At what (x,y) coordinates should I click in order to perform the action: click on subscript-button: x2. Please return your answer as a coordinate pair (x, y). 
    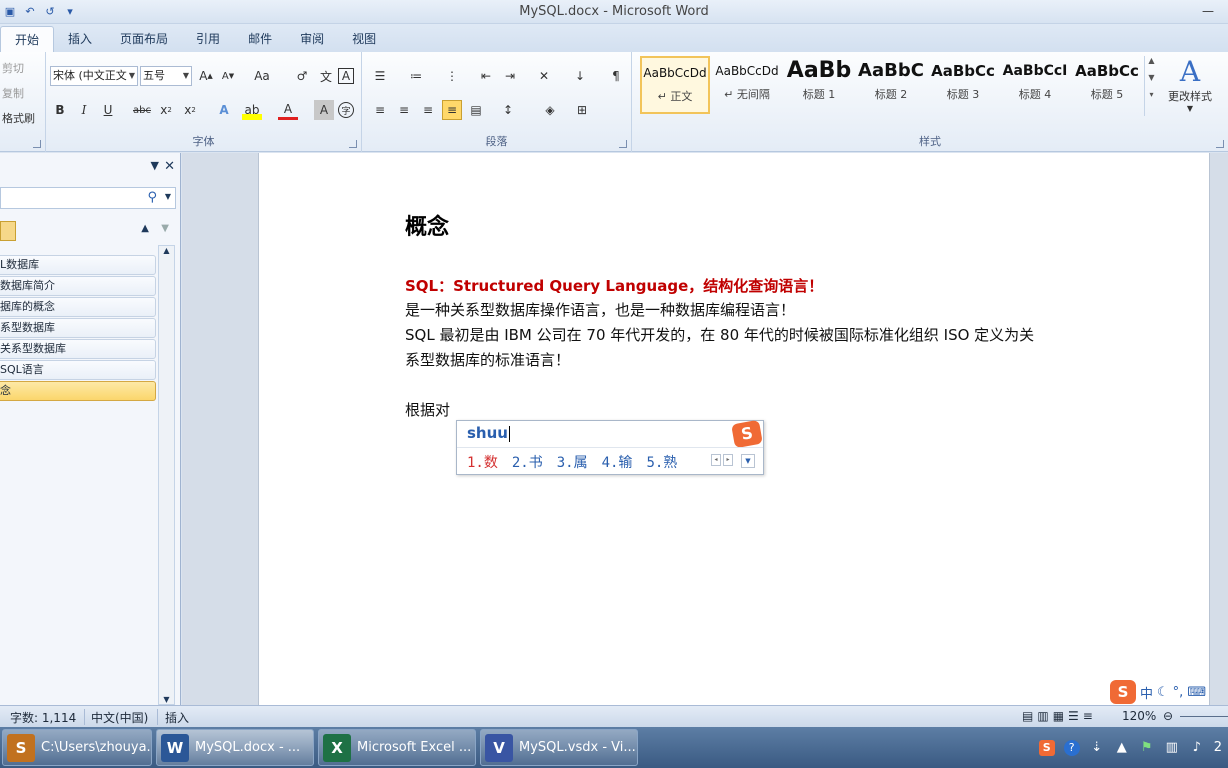
    Looking at the image, I should click on (166, 110).